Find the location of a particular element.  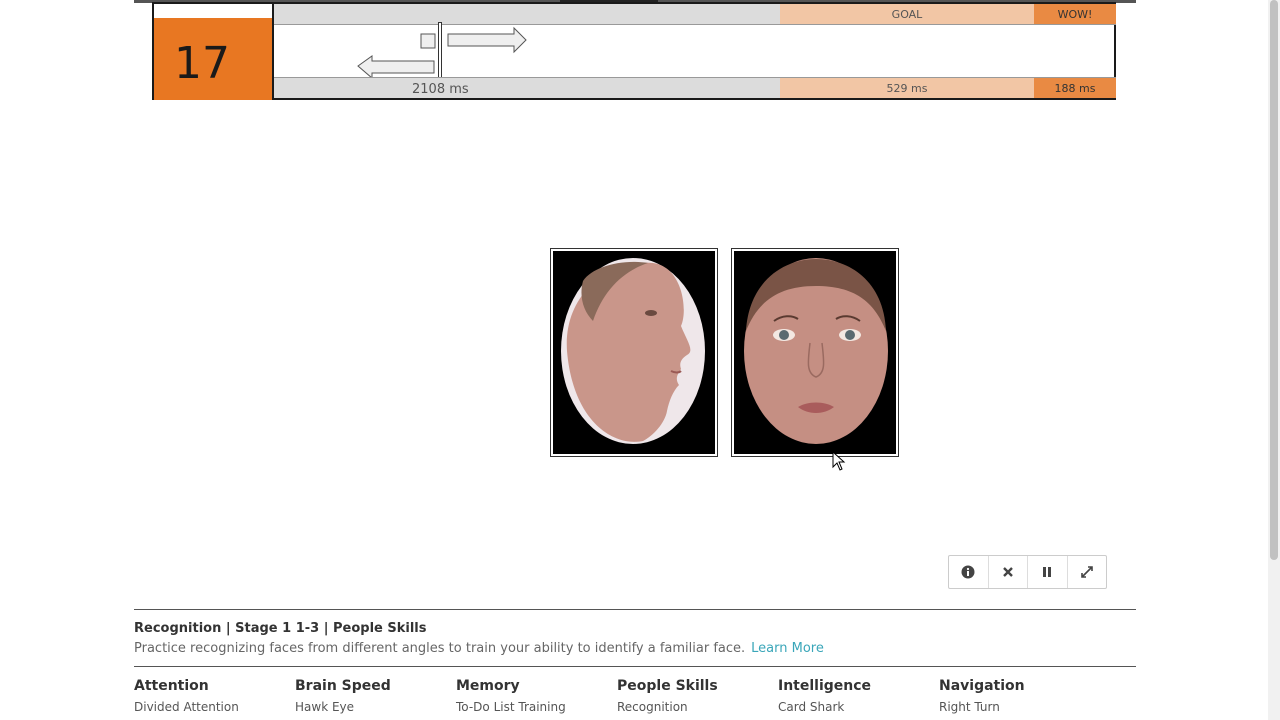

category-people-skills: People Skills Recognition is located at coordinates (697, 696).